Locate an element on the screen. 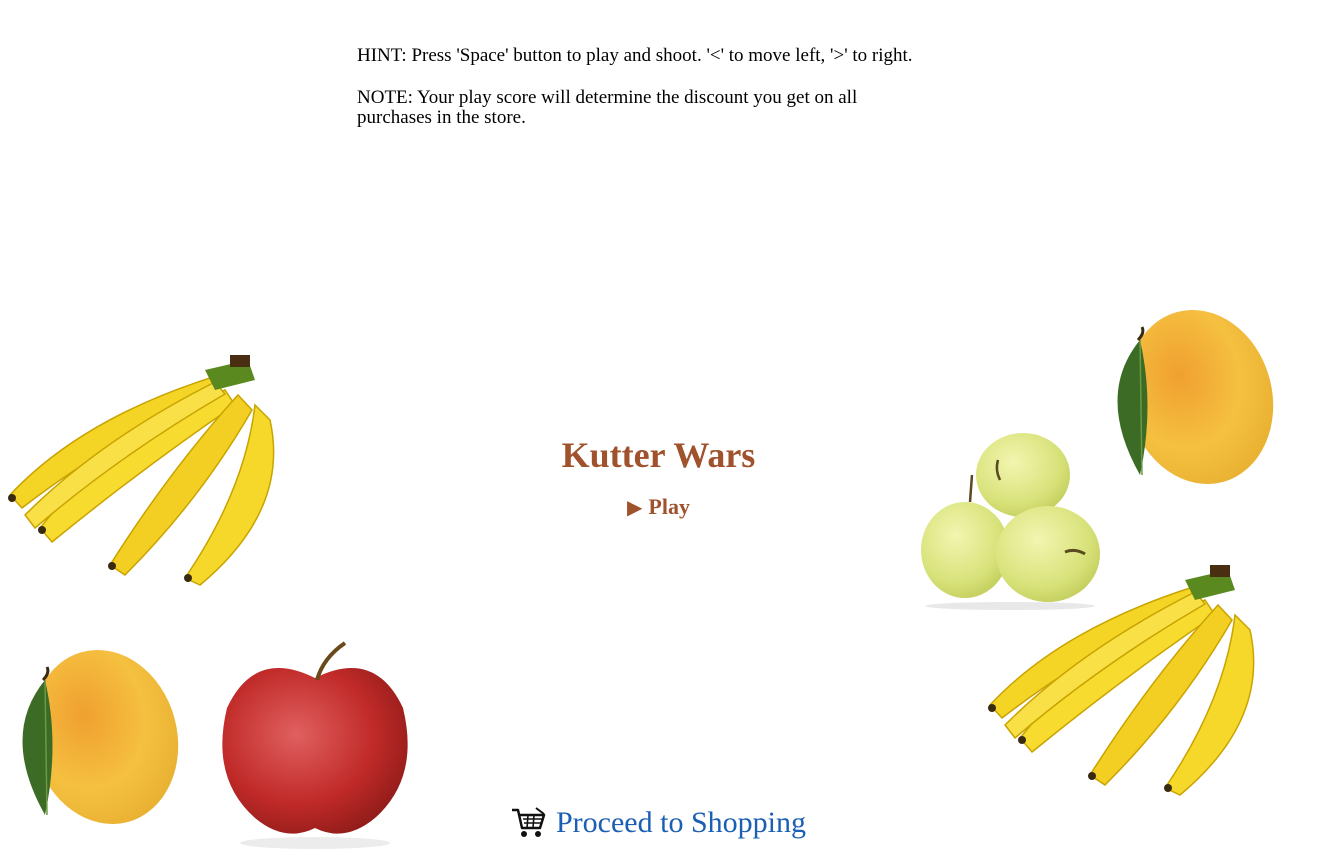 The image size is (1317, 853). mango-image is located at coordinates (100, 737).